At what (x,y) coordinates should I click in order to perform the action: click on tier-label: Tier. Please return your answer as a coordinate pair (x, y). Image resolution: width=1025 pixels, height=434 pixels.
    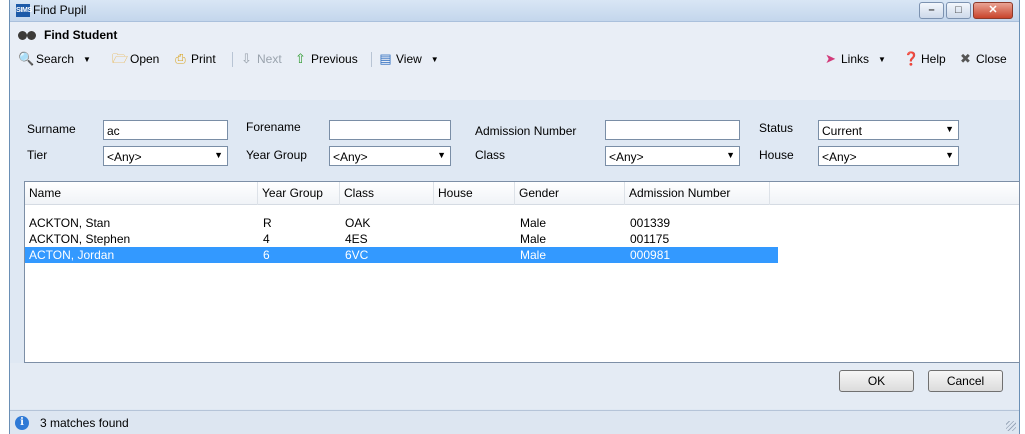
    Looking at the image, I should click on (37, 155).